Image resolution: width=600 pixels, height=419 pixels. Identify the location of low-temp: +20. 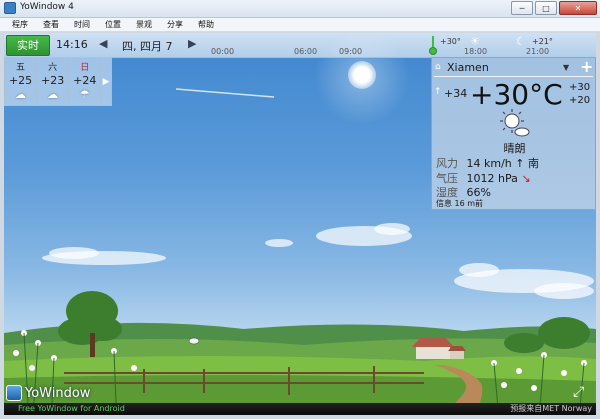
(580, 100).